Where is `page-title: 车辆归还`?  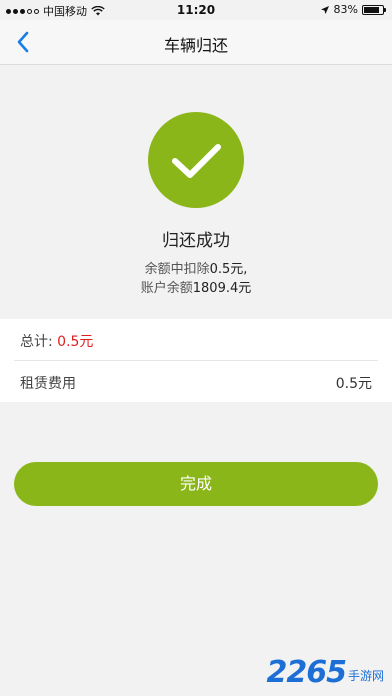 page-title: 车辆归还 is located at coordinates (195, 45).